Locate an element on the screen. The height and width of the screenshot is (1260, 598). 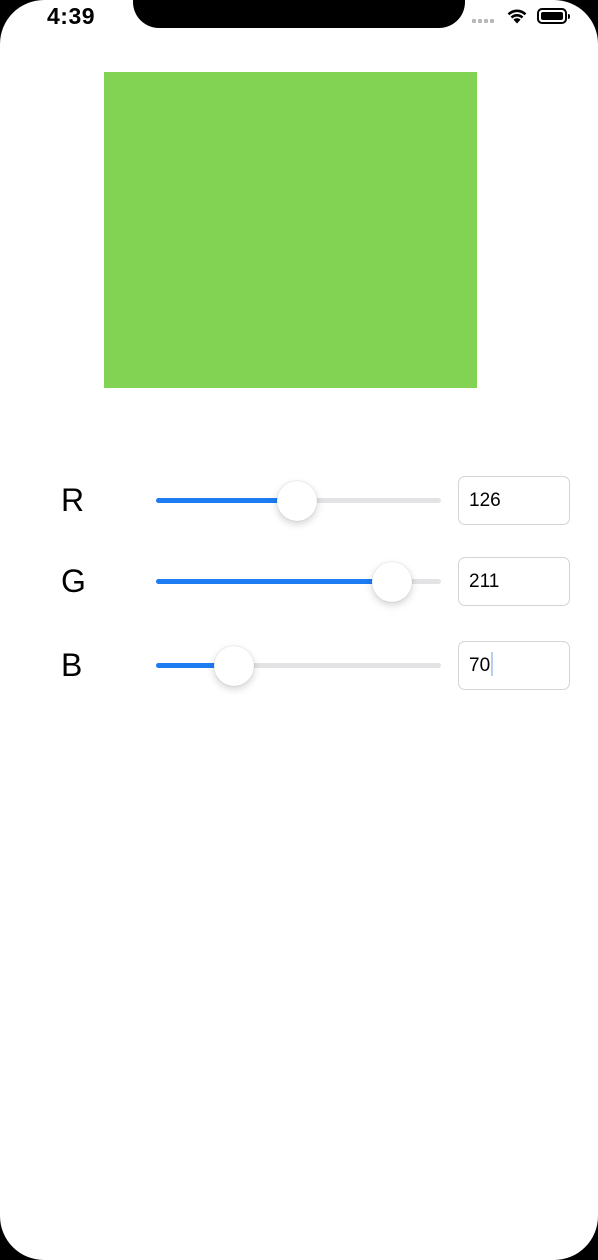
channel-label-r: R is located at coordinates (73, 500).